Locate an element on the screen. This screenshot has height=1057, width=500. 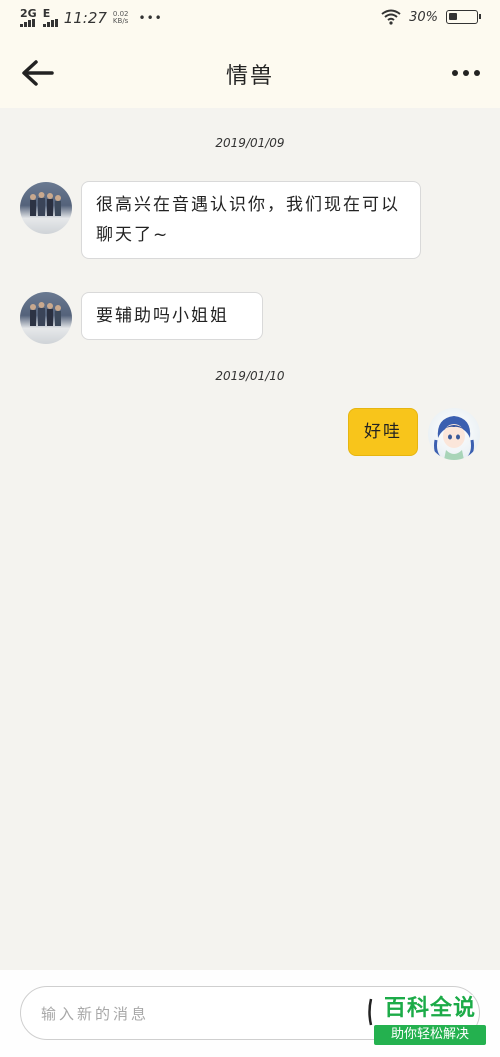
date-separator: 2019/01/10 is located at coordinates (250, 376).